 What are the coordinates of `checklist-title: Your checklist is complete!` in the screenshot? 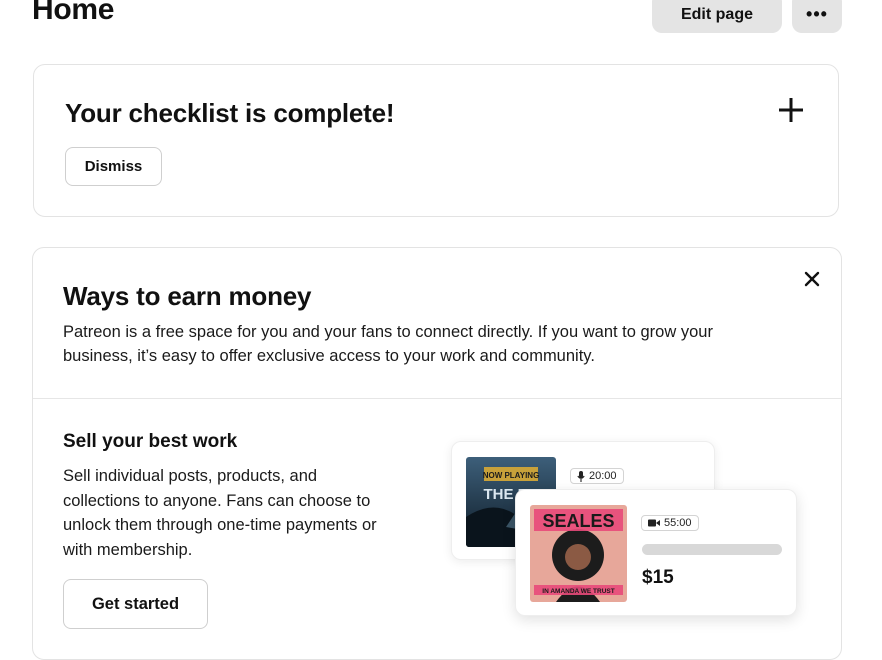 It's located at (230, 113).